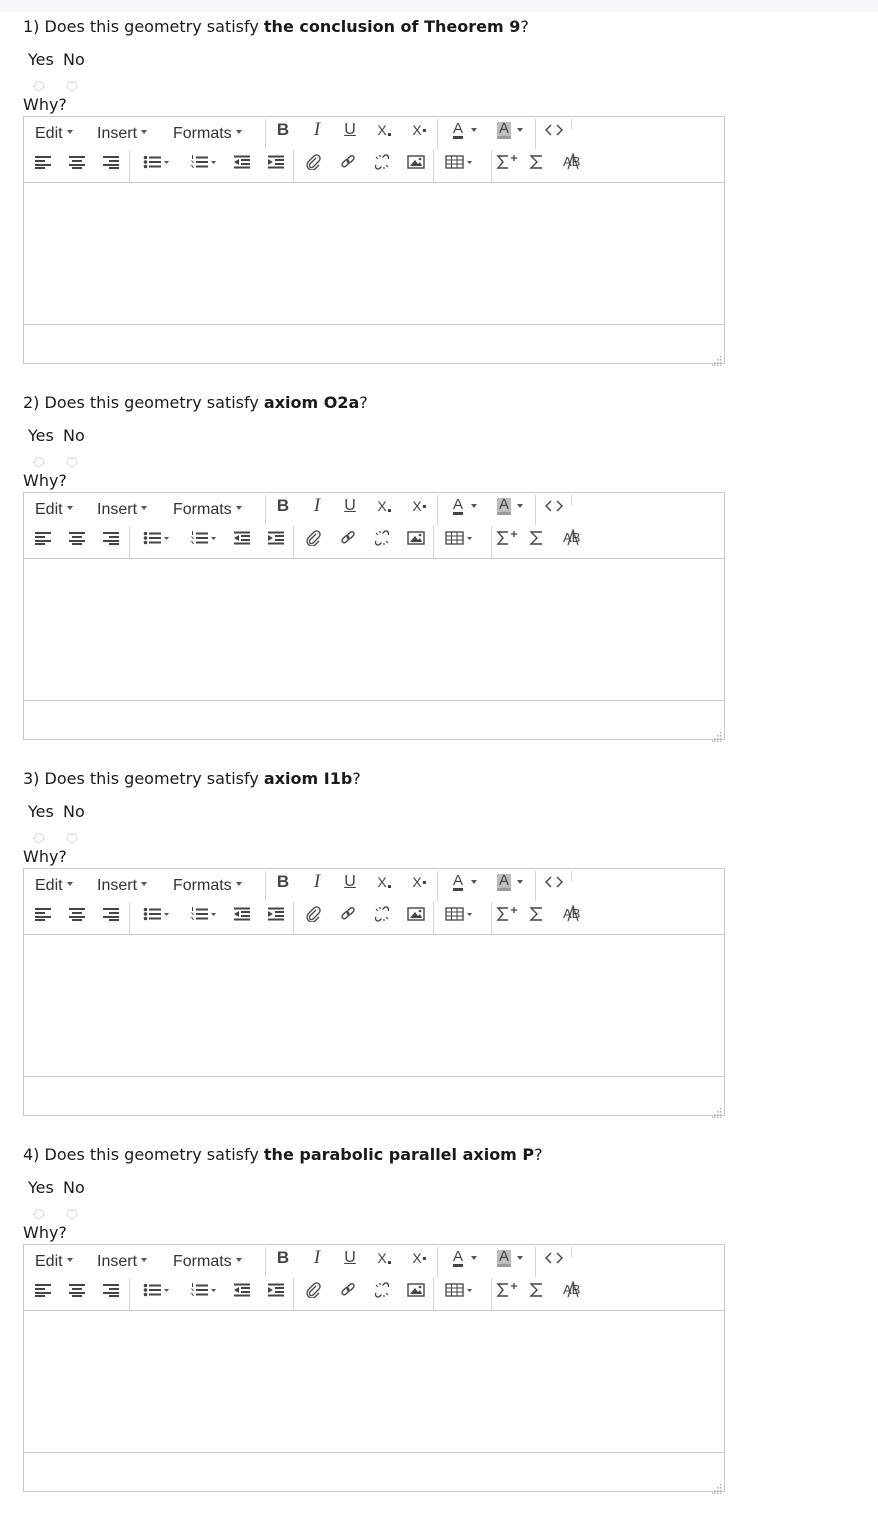  Describe the element at coordinates (39, 86) in the screenshot. I see `yes-radio` at that location.